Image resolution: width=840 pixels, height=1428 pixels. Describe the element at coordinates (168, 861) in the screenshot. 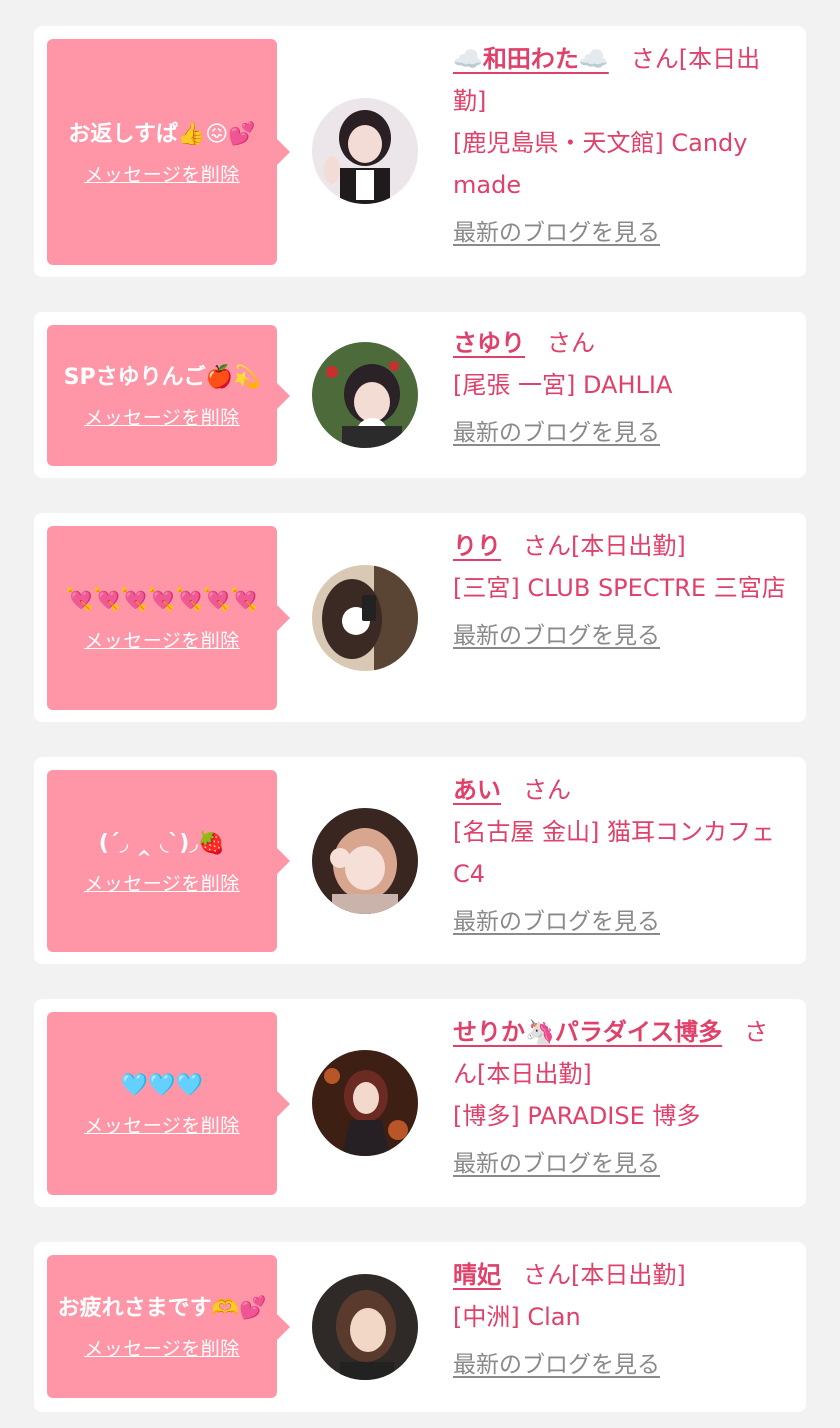

I see `message-bubble: (ˊ◞ ‸ ◟ˋ)◞🍓 メッセージを削除` at that location.